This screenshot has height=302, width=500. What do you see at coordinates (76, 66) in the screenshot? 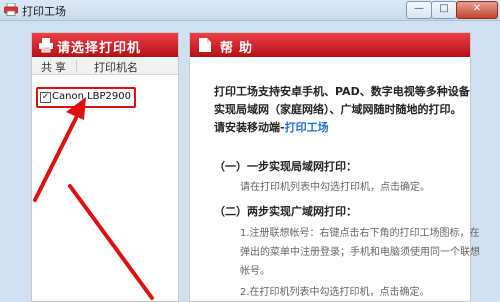
I see `column-divider` at bounding box center [76, 66].